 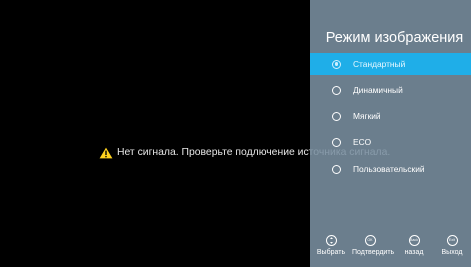 I want to click on hint-back: Back назад, so click(x=414, y=245).